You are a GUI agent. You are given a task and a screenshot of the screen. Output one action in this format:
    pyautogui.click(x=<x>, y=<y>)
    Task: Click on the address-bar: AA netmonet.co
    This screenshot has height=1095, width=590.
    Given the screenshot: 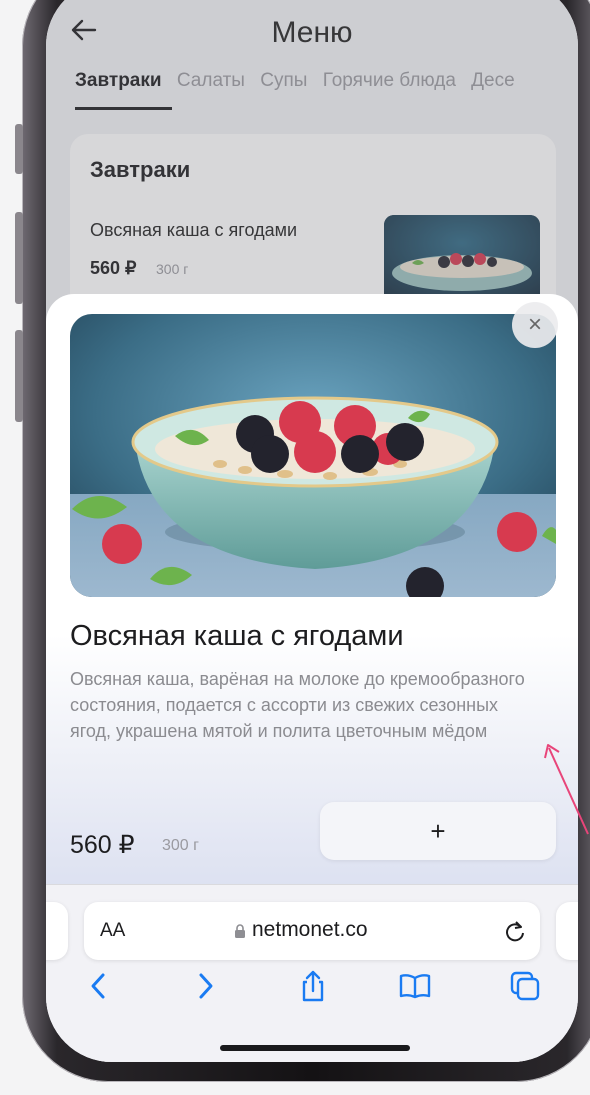 What is the action you would take?
    pyautogui.click(x=312, y=931)
    